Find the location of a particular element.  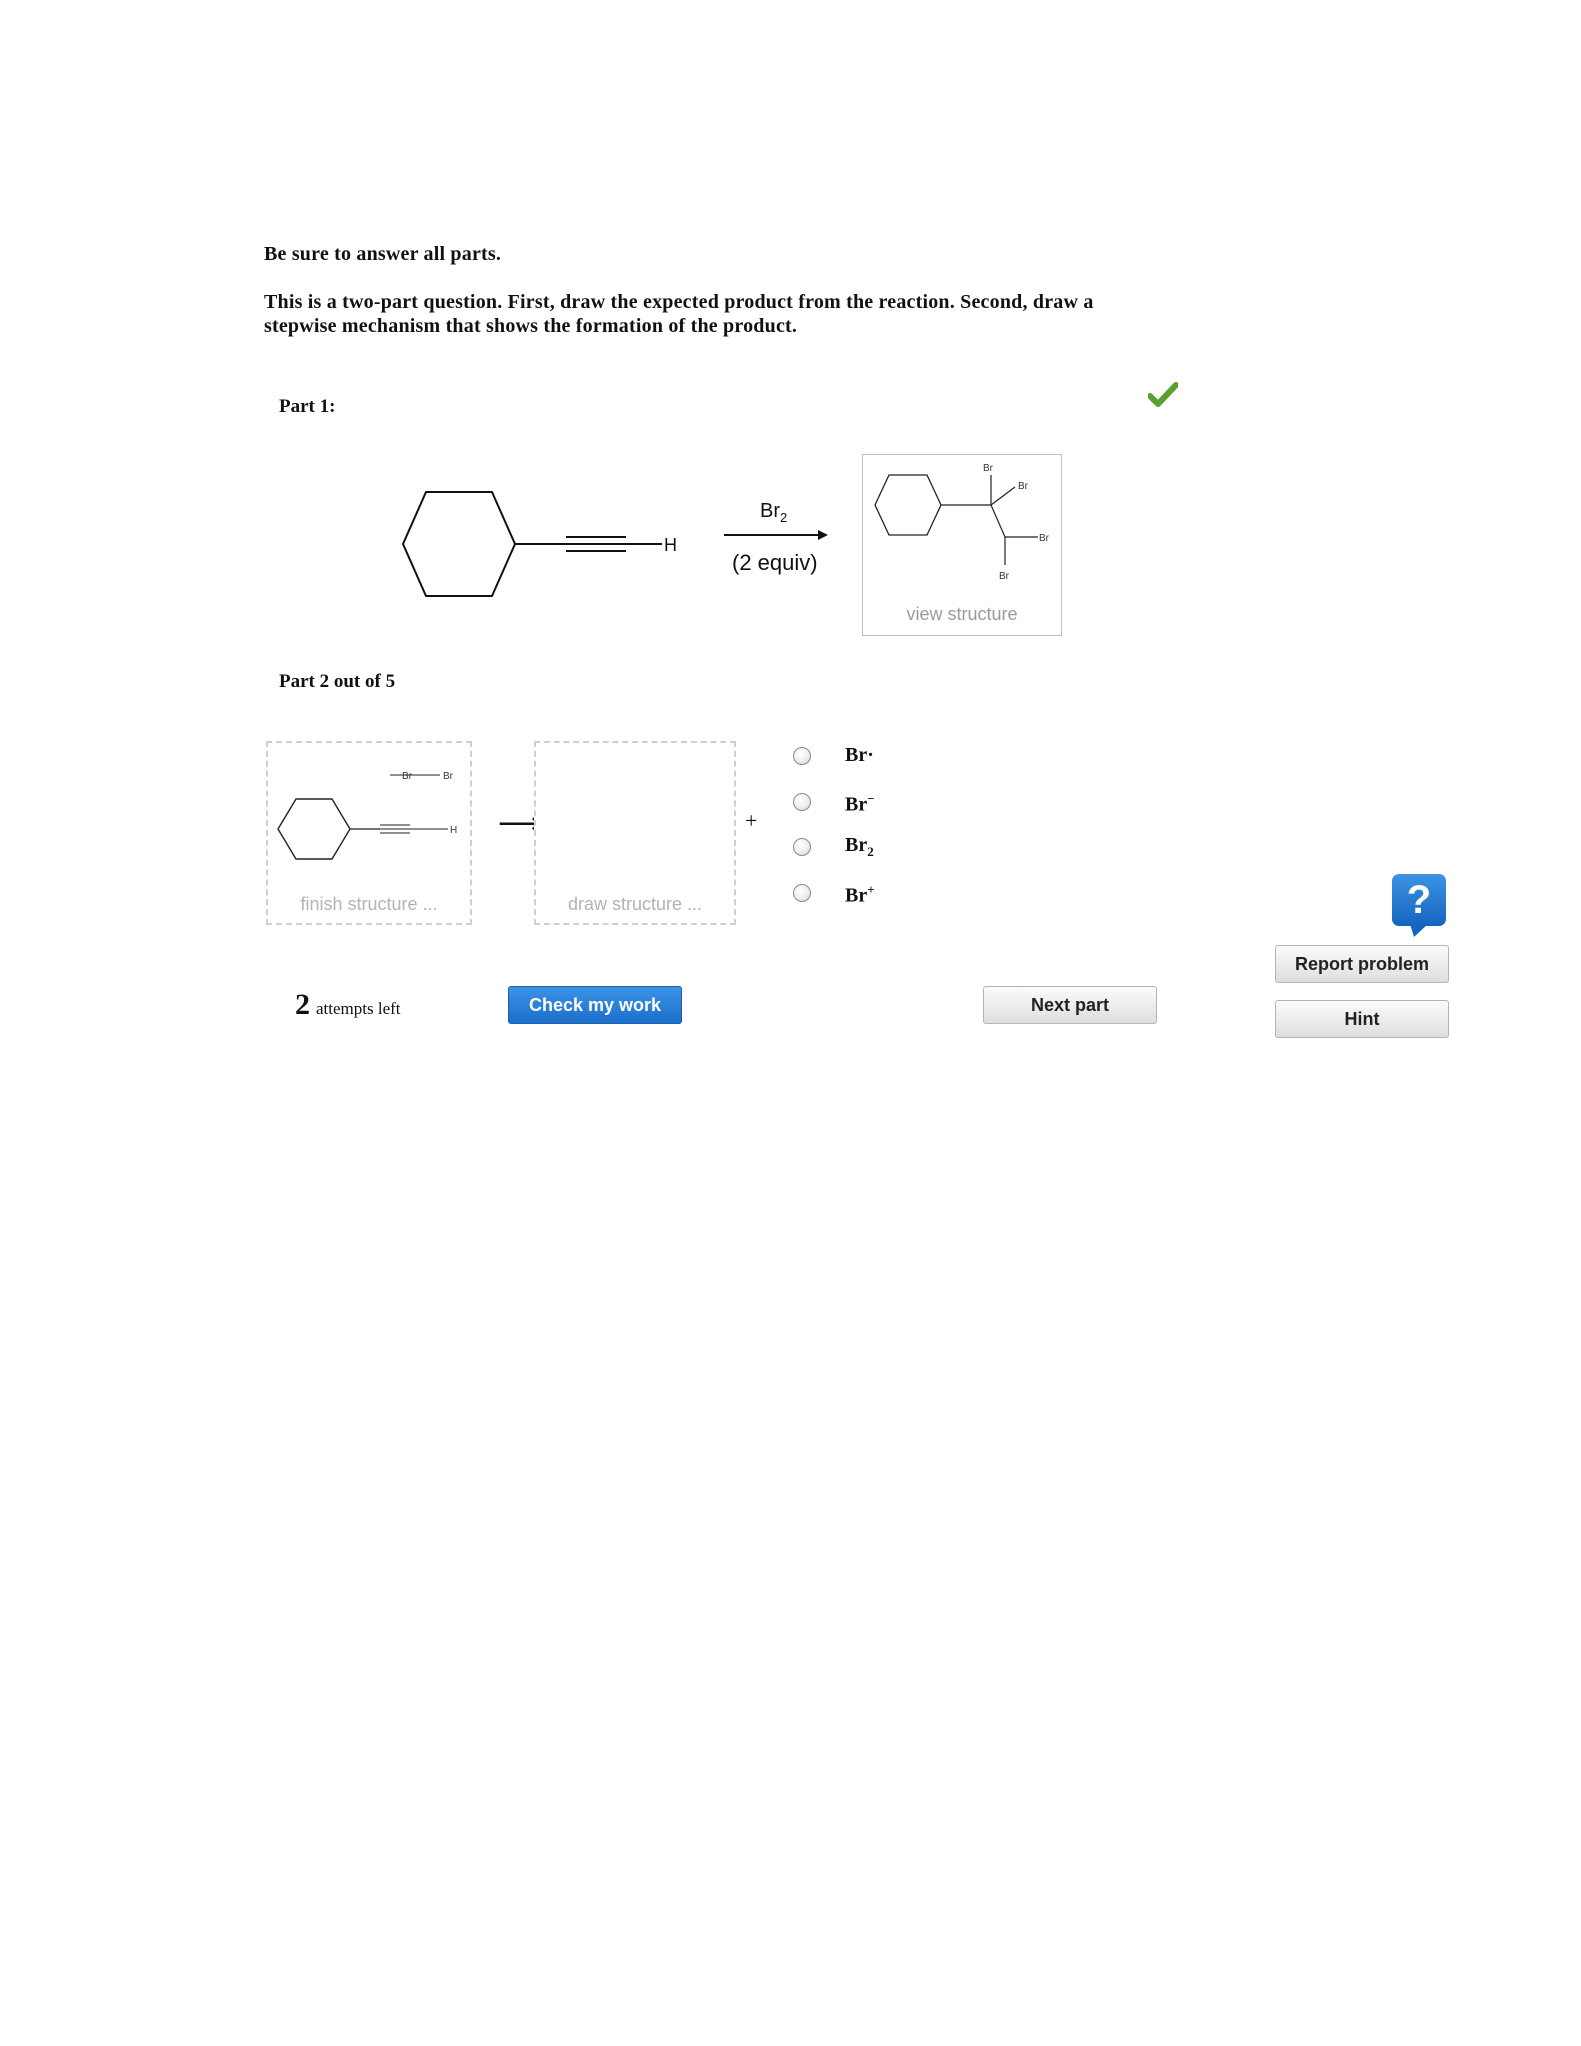

radio-option-br2 is located at coordinates (802, 847).